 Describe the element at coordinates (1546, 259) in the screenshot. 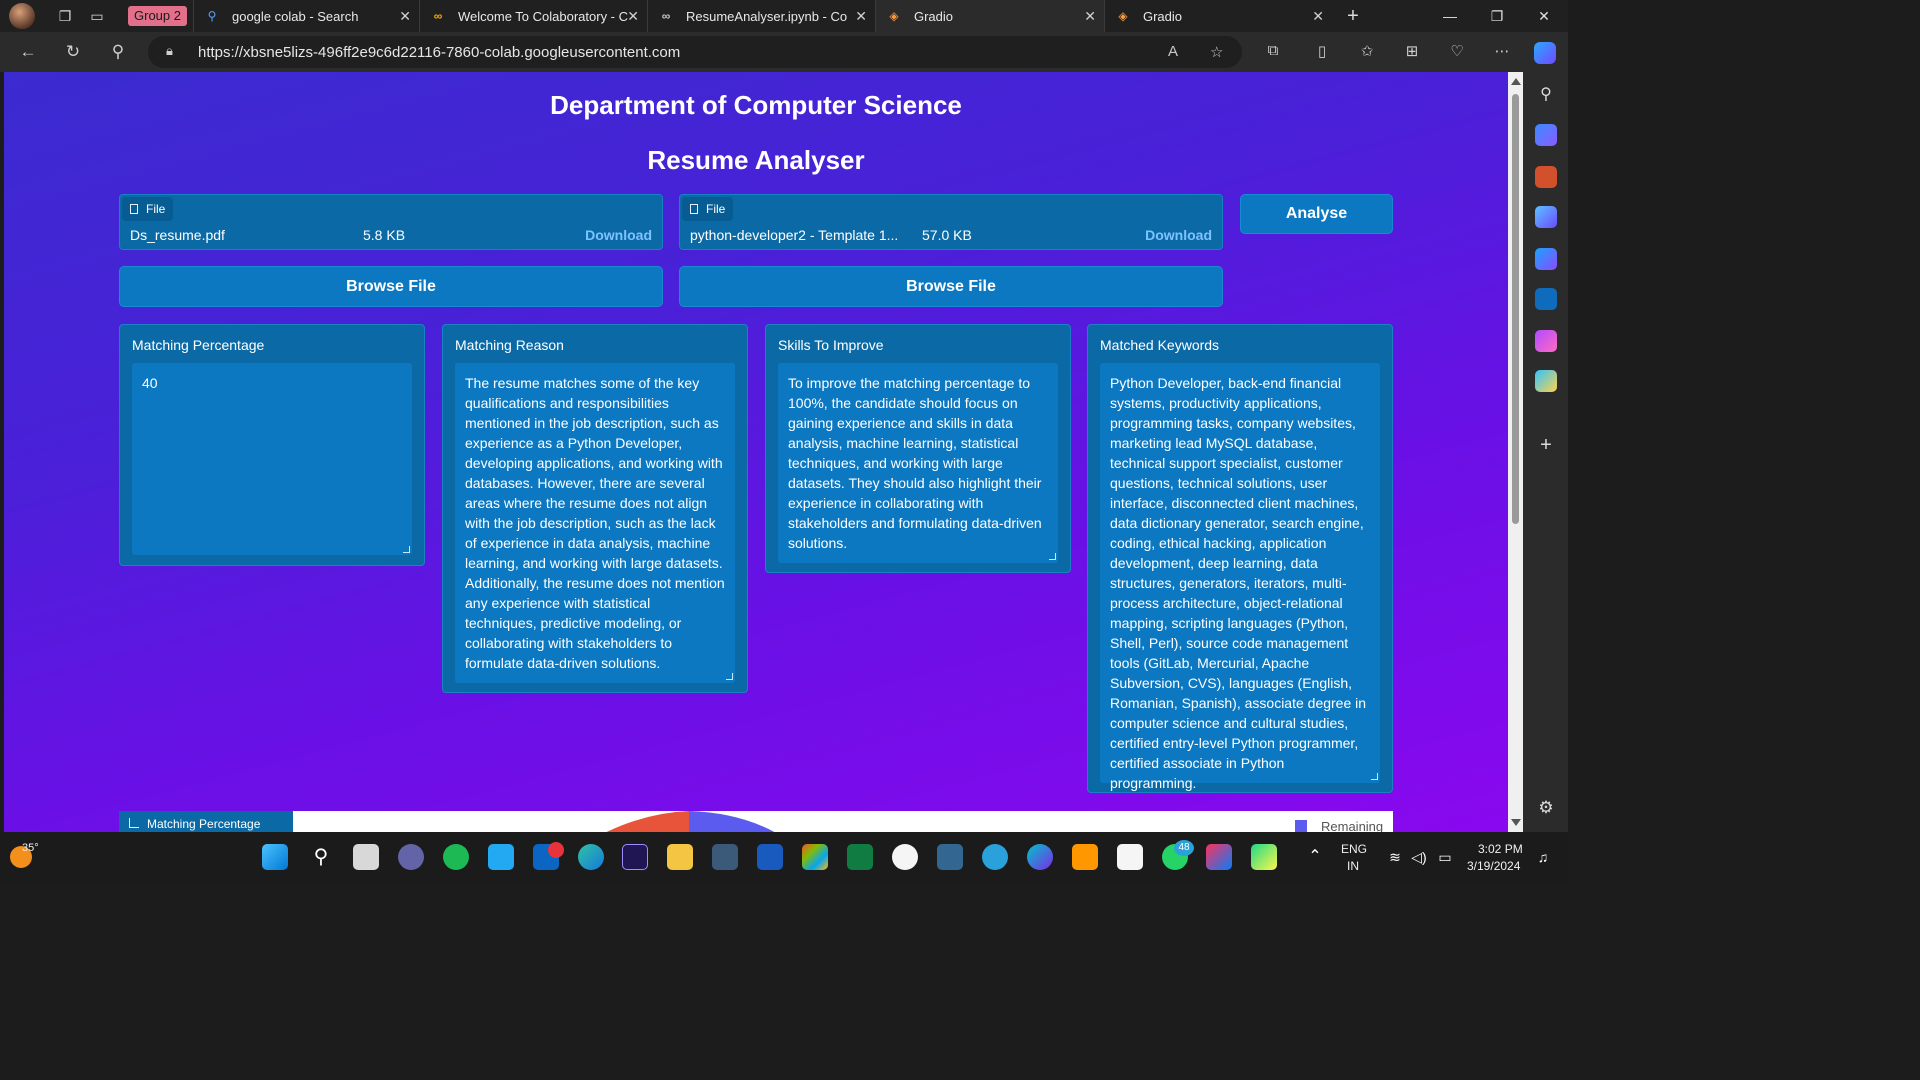

I see `copilot-sidebar-icon` at that location.